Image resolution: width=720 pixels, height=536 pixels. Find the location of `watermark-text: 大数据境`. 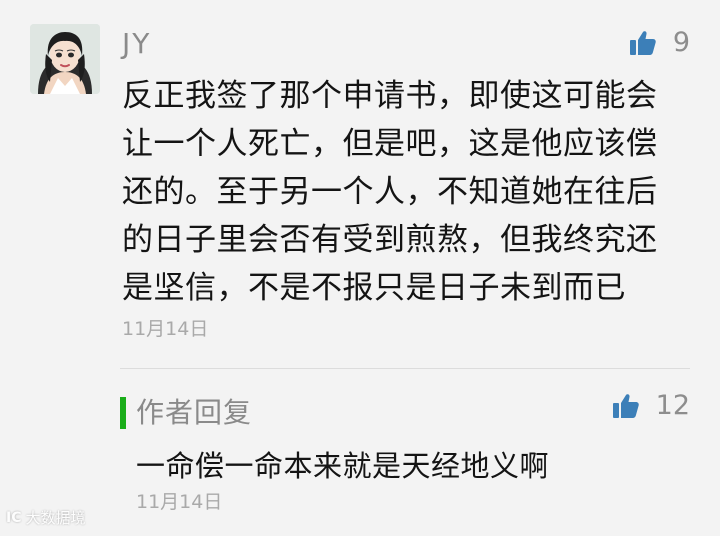

watermark-text: 大数据境 is located at coordinates (55, 518).